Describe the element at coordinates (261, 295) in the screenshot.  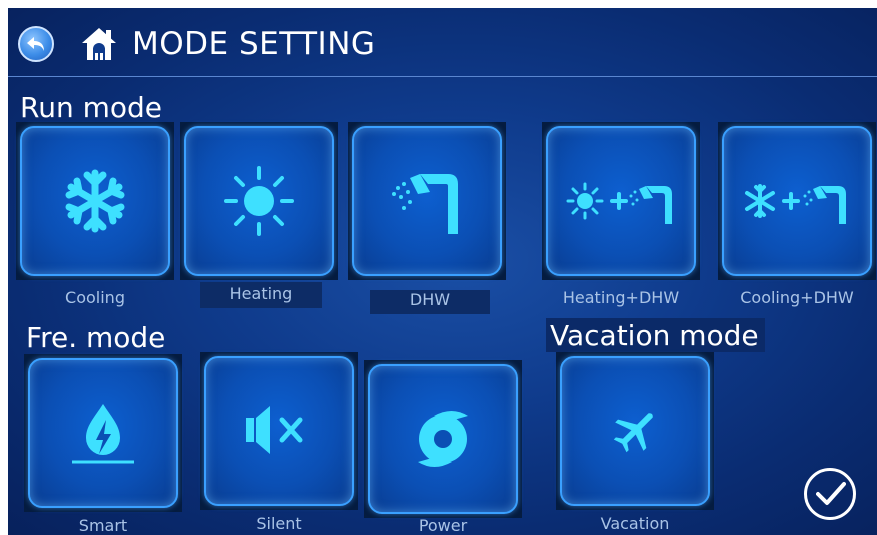
I see `heating-label: Heating` at that location.